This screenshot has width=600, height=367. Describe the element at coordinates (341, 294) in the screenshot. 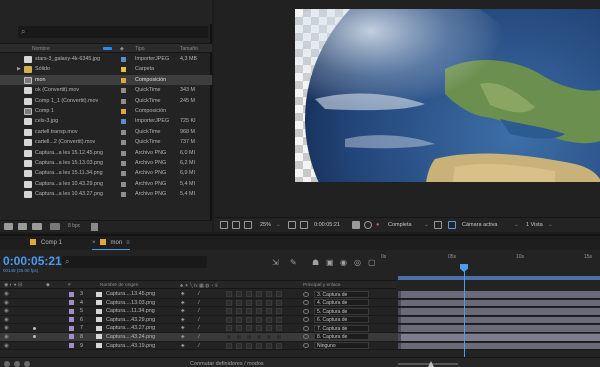

I see `parent-select: 3. Captura de` at that location.